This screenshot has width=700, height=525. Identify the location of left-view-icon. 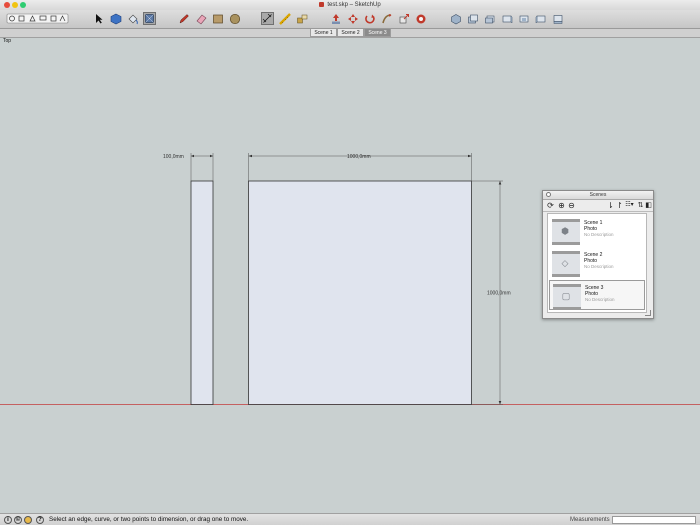
(540, 18).